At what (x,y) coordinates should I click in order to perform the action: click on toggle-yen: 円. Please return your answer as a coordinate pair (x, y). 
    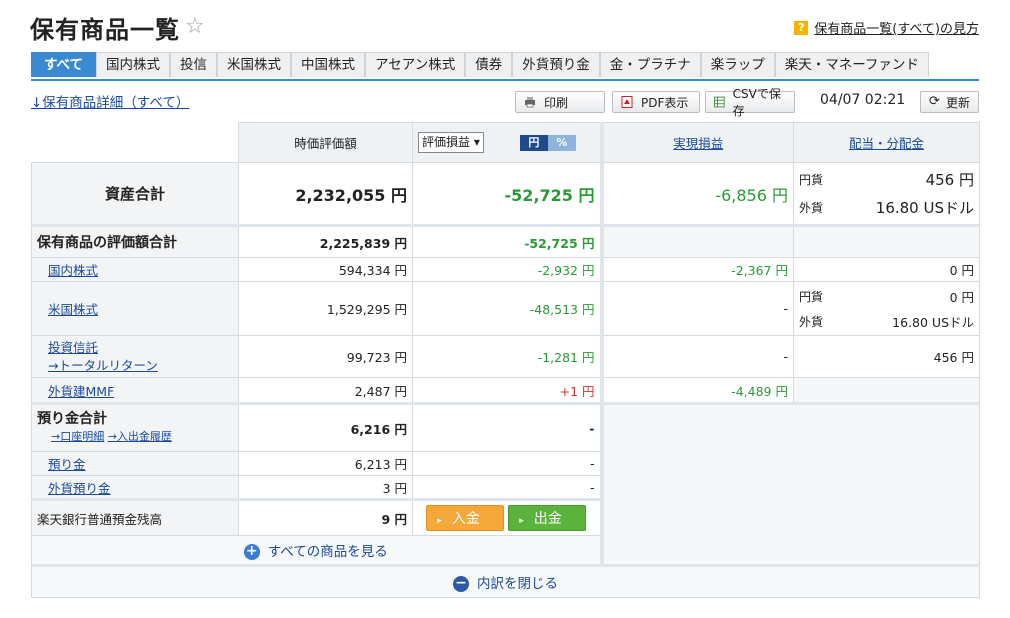
    Looking at the image, I should click on (533, 142).